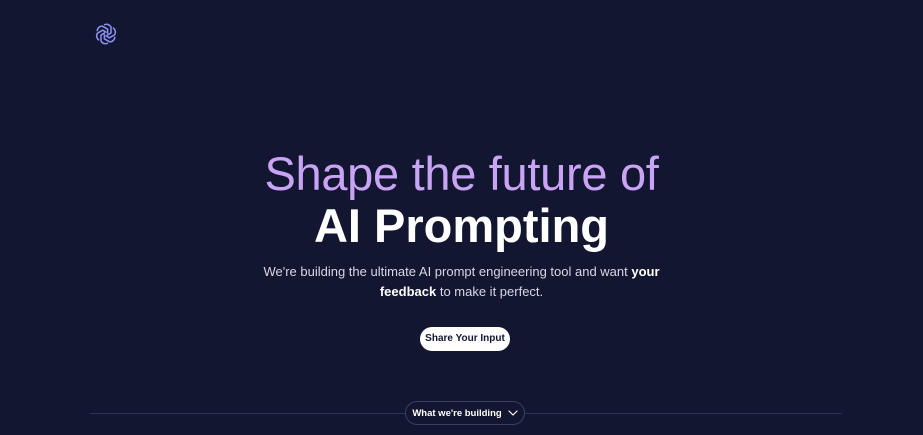 This screenshot has height=435, width=923. What do you see at coordinates (465, 339) in the screenshot?
I see `share-input-button: Share Your Input` at bounding box center [465, 339].